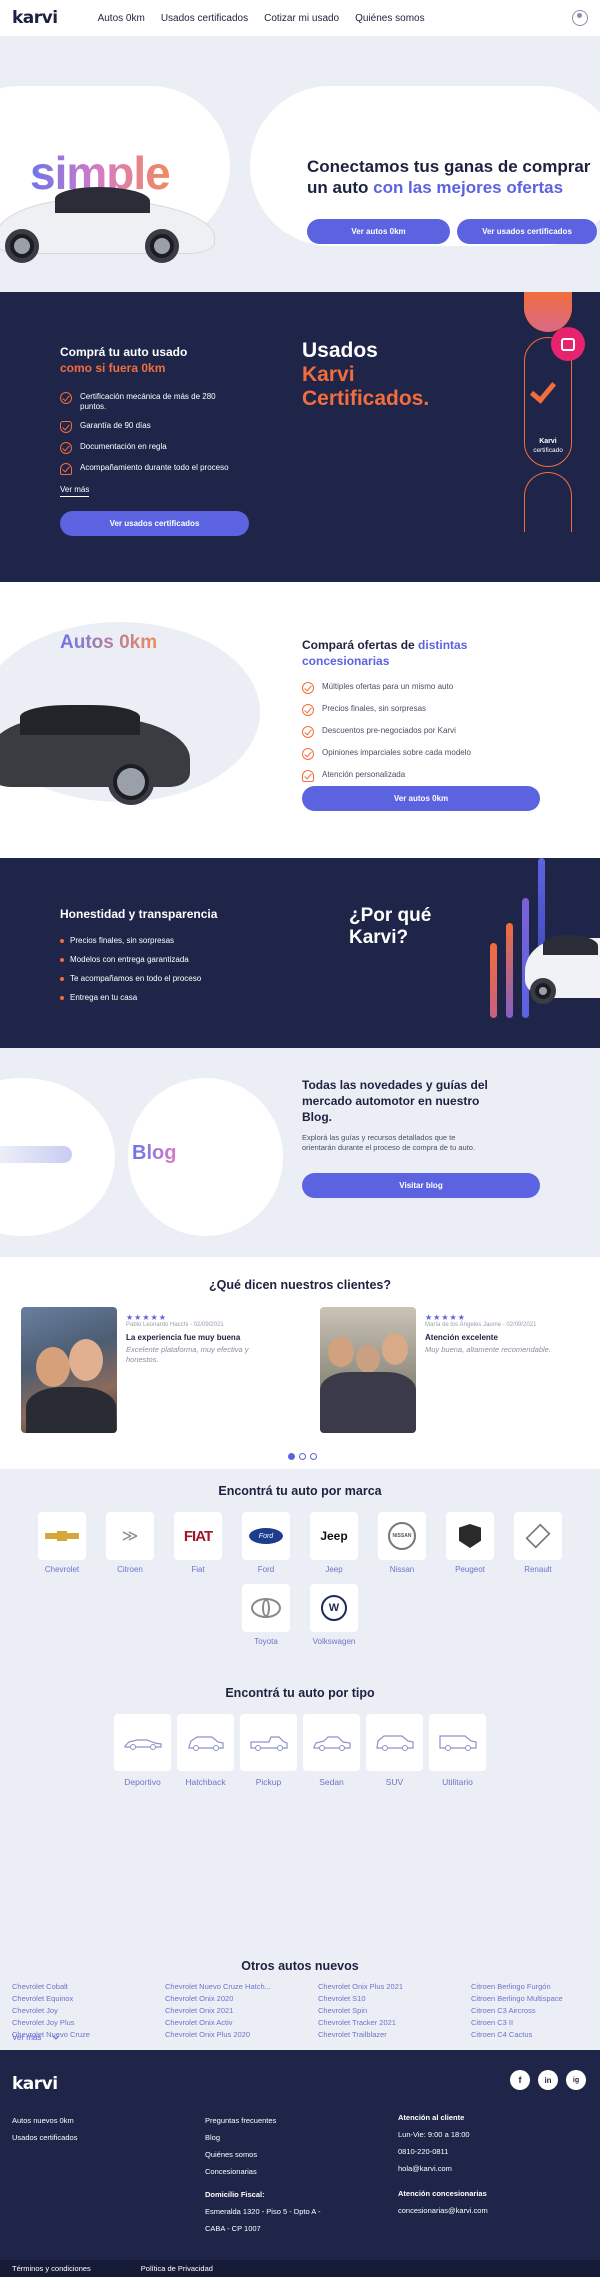 This screenshot has width=600, height=2277. Describe the element at coordinates (268, 1750) in the screenshot. I see `type-pickup: Pickup` at that location.